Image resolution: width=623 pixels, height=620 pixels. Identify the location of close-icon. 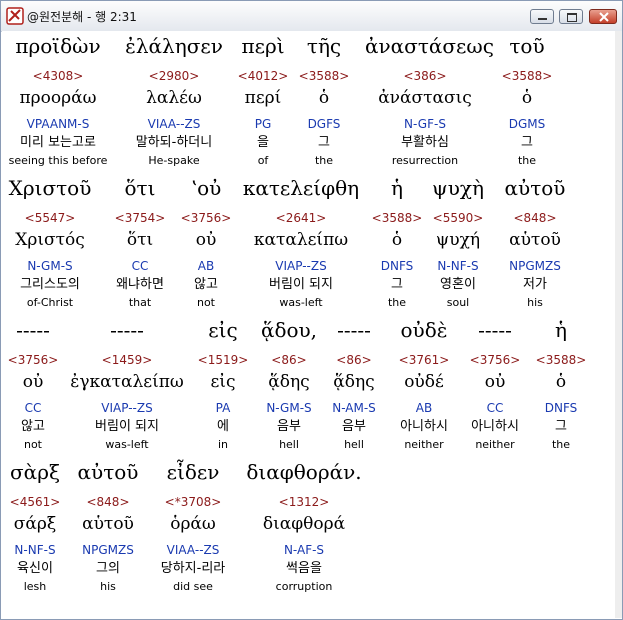
(604, 17).